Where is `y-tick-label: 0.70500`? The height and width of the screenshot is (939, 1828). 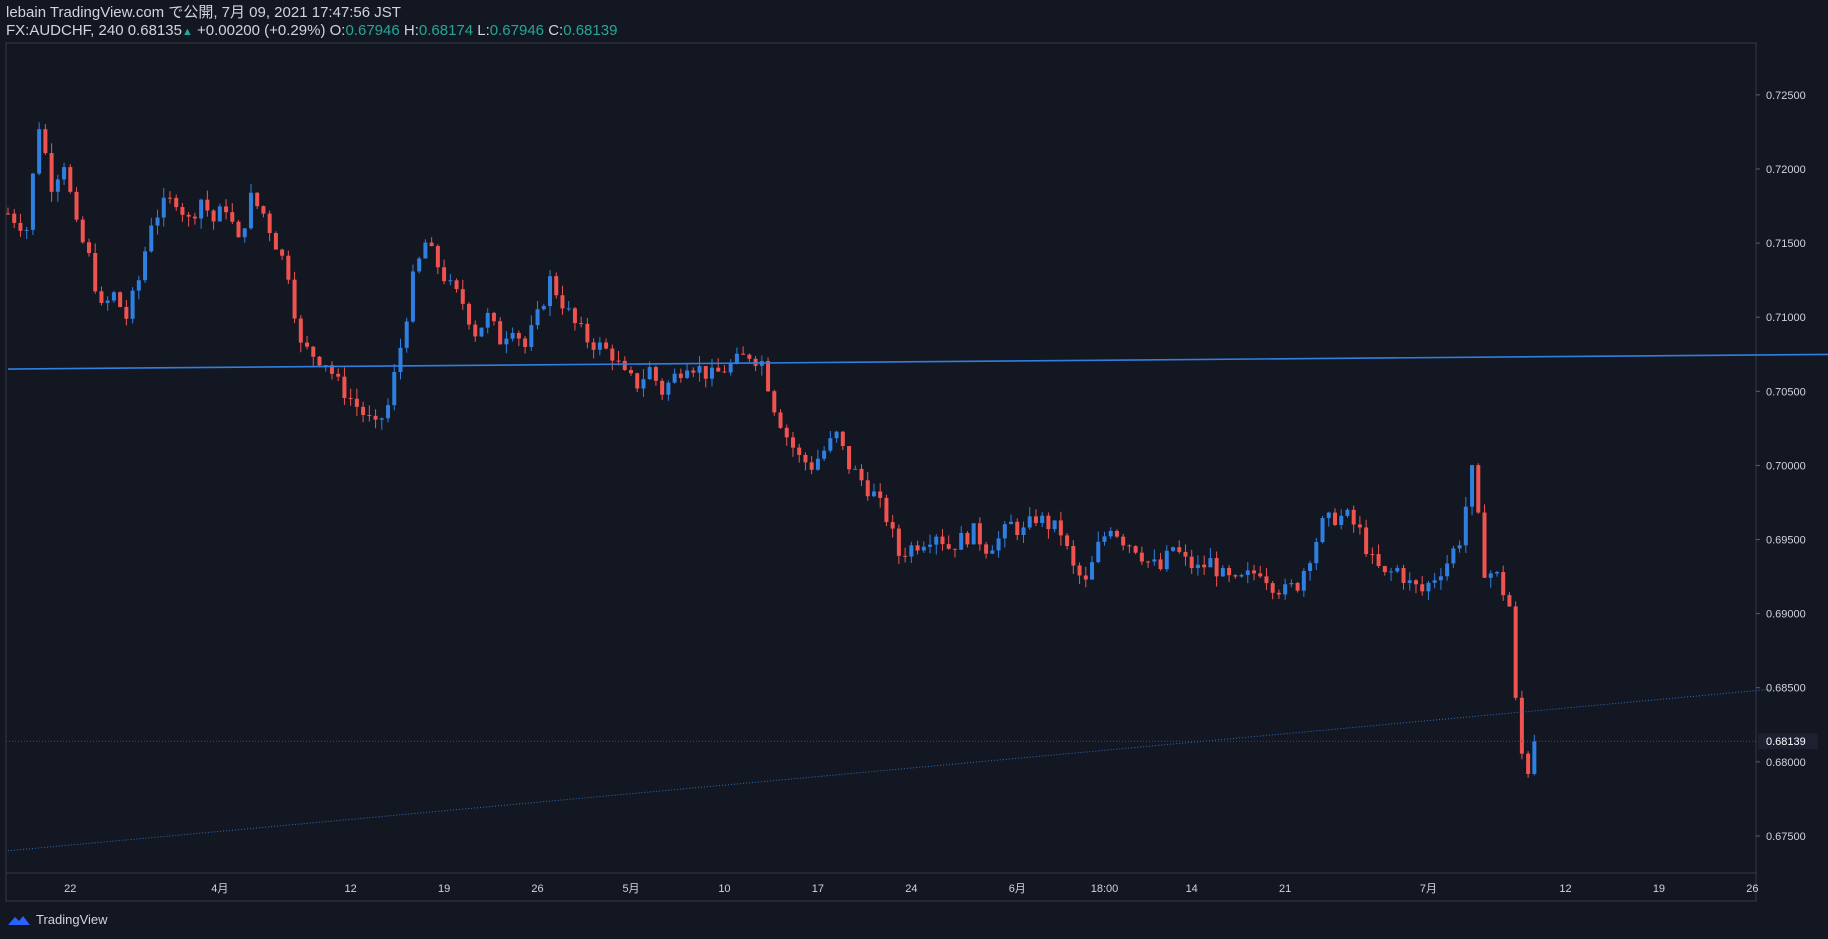
y-tick-label: 0.70500 is located at coordinates (1786, 392).